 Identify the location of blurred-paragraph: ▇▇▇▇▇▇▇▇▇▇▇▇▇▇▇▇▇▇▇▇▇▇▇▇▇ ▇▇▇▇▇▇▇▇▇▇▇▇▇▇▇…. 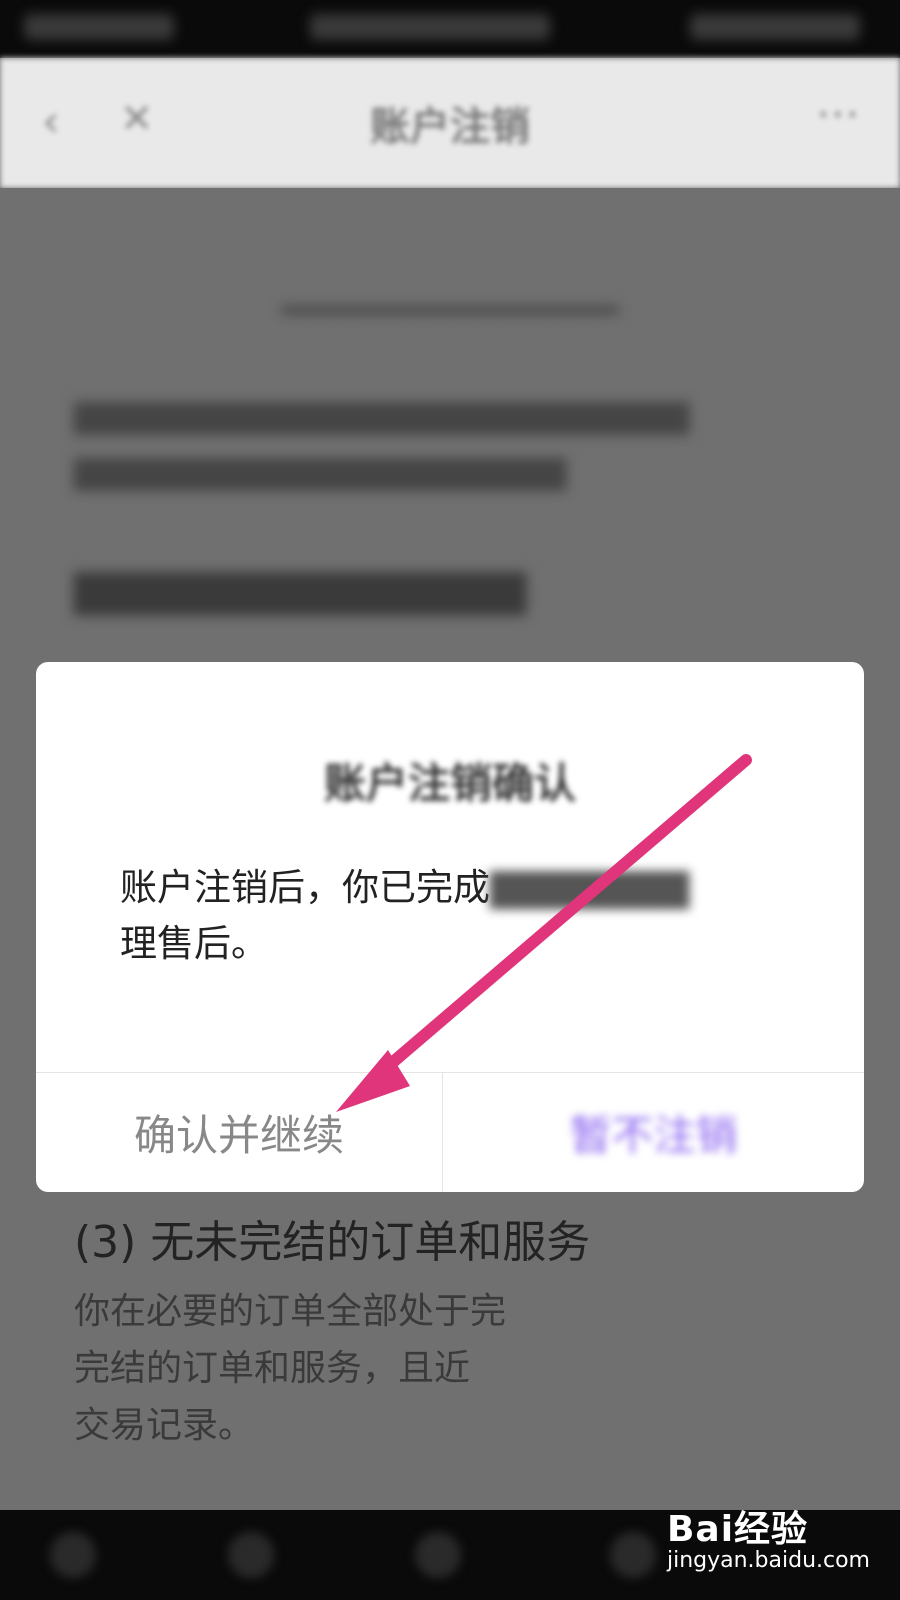
(382, 444).